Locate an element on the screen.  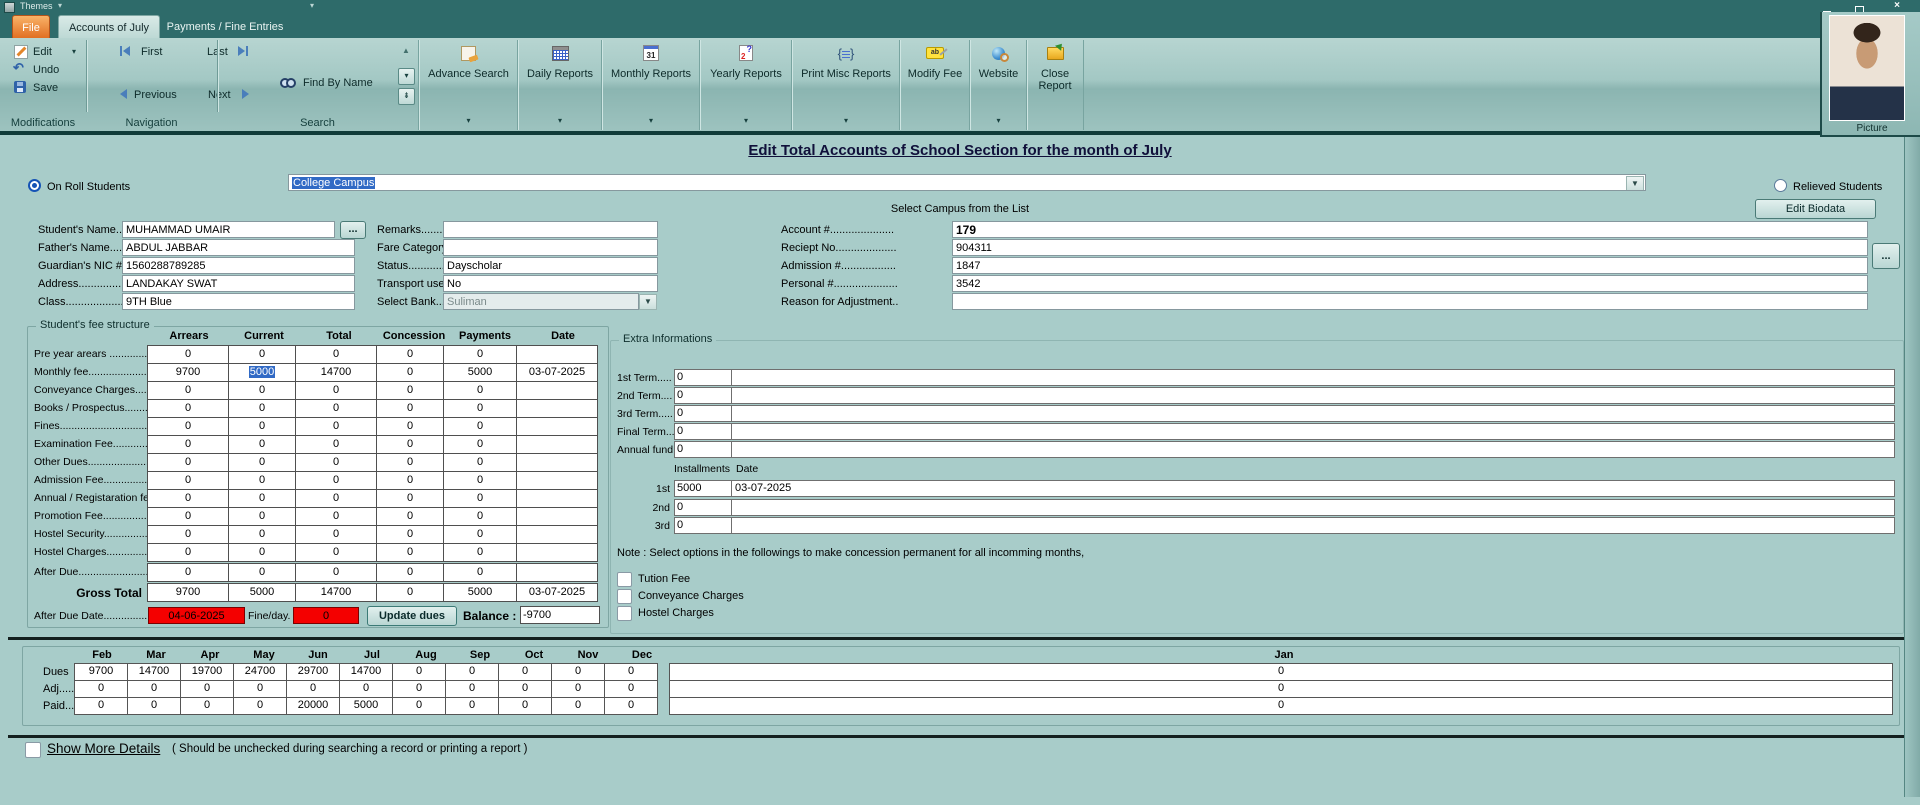
fee-date-cell: 03-07-2025 is located at coordinates (557, 372).